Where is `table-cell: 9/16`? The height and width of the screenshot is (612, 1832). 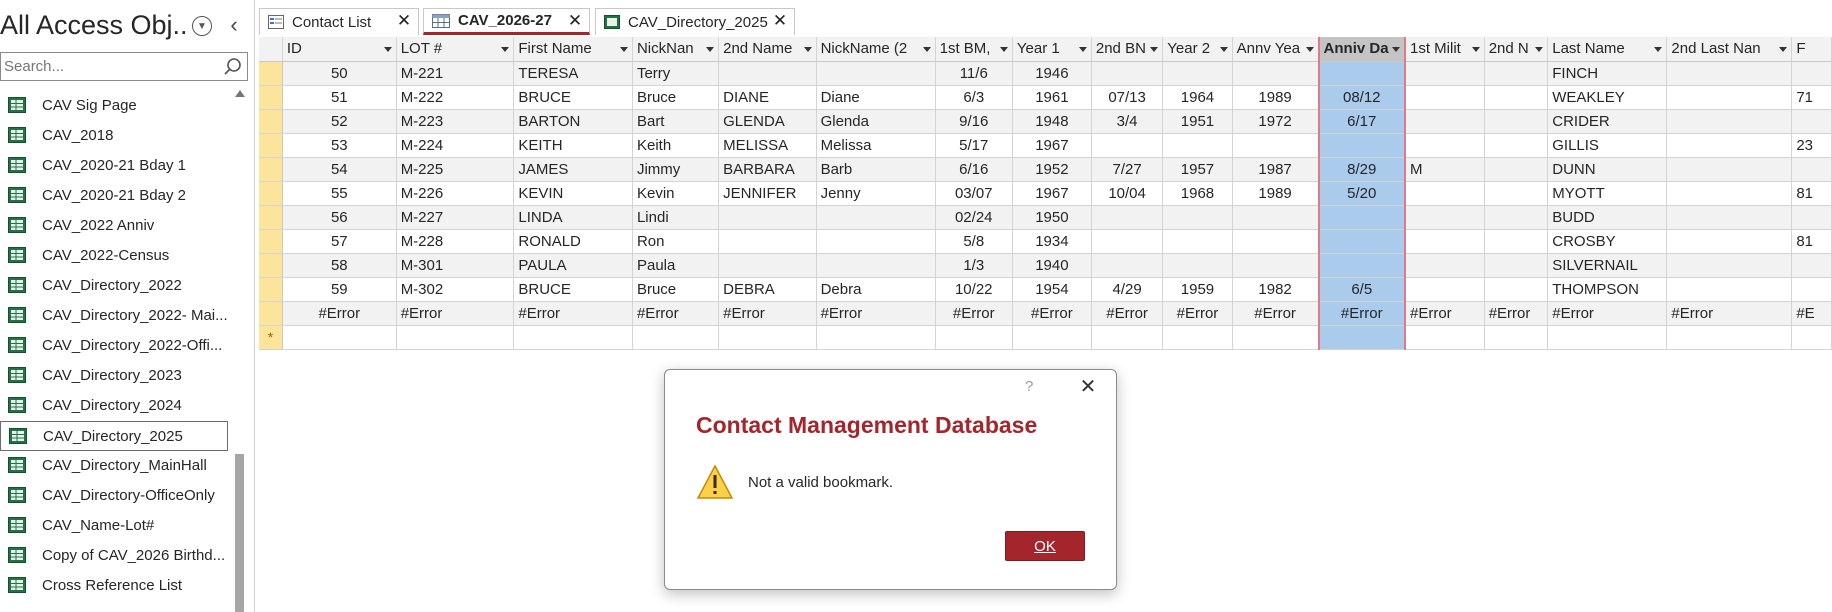 table-cell: 9/16 is located at coordinates (974, 121).